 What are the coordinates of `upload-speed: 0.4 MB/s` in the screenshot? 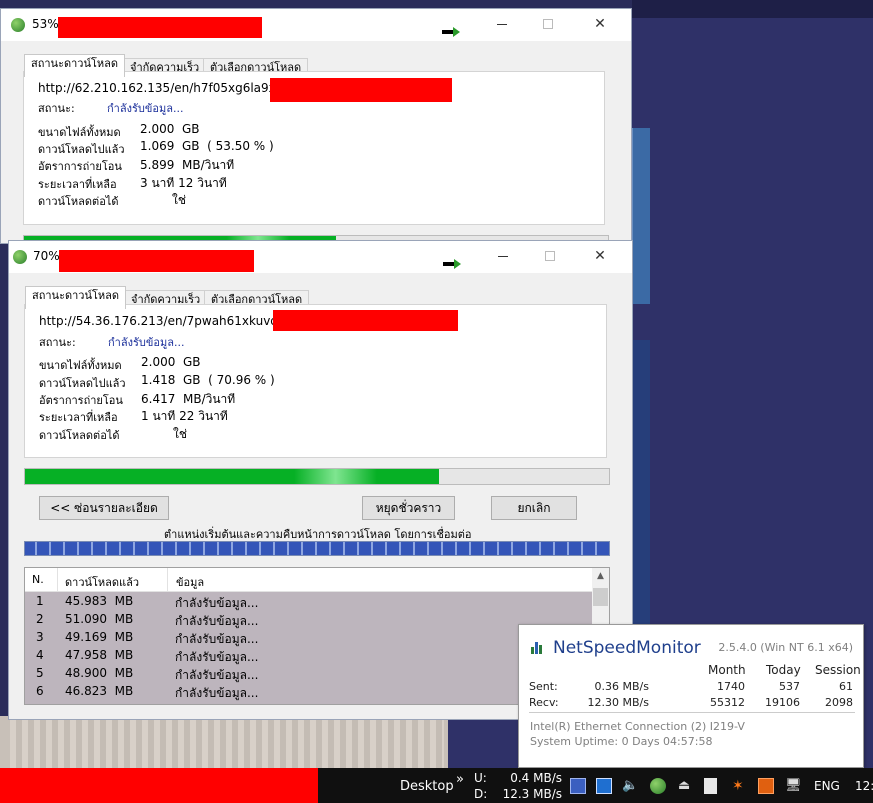 It's located at (536, 778).